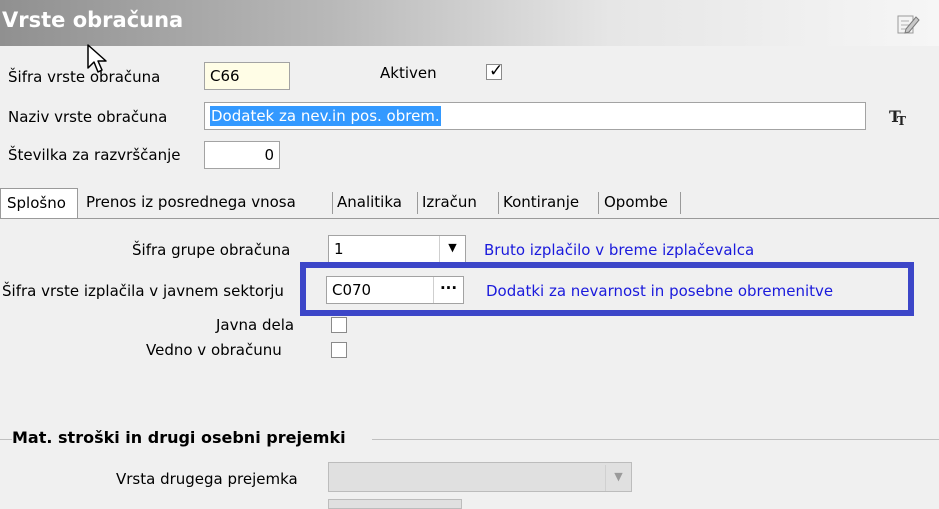  Describe the element at coordinates (84, 77) in the screenshot. I see `sifra-label: Šifra vrste obračuna` at that location.